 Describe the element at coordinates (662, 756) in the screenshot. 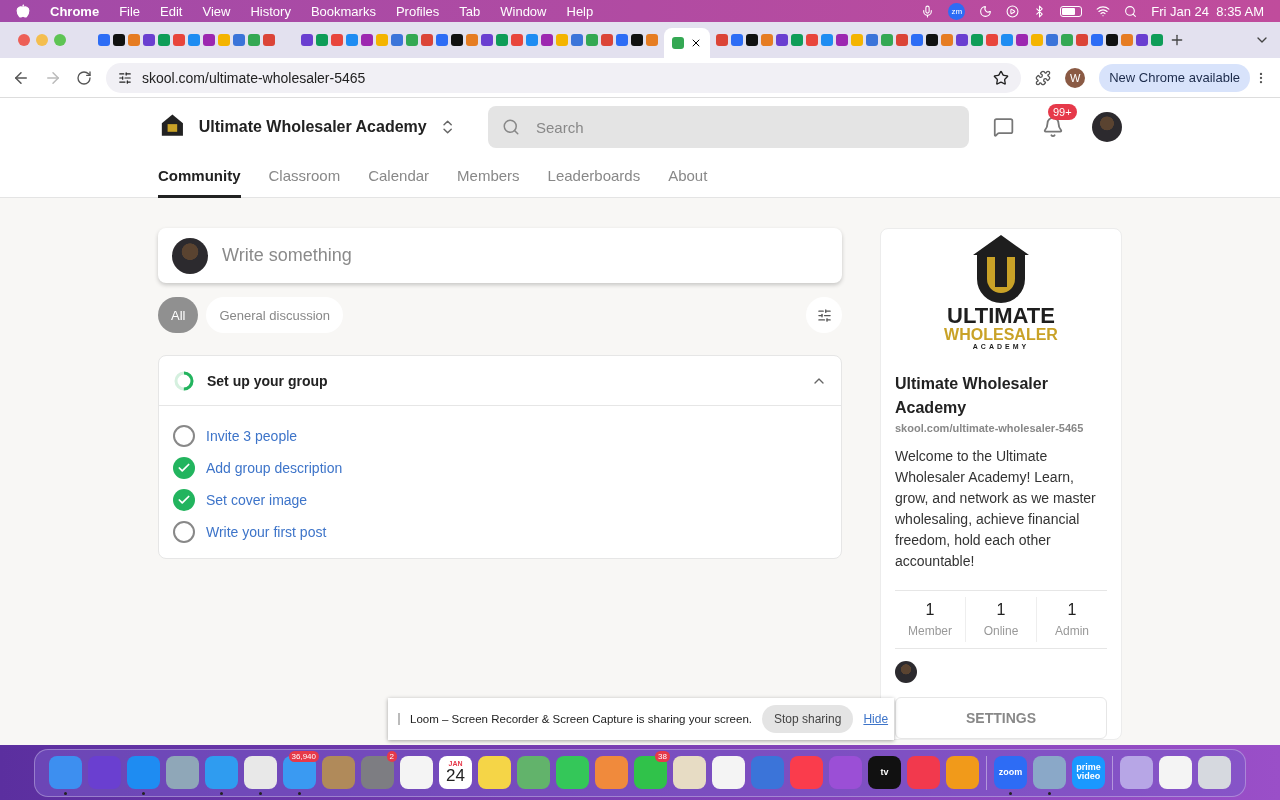

I see `notification-badge: 38` at that location.